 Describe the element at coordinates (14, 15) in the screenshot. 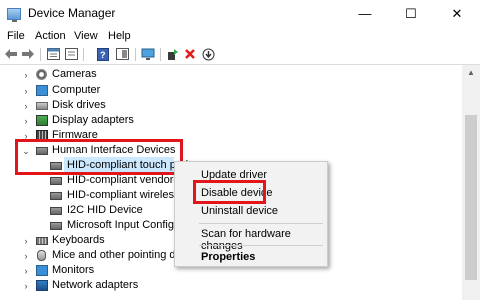

I see `device-manager-app-icon` at that location.